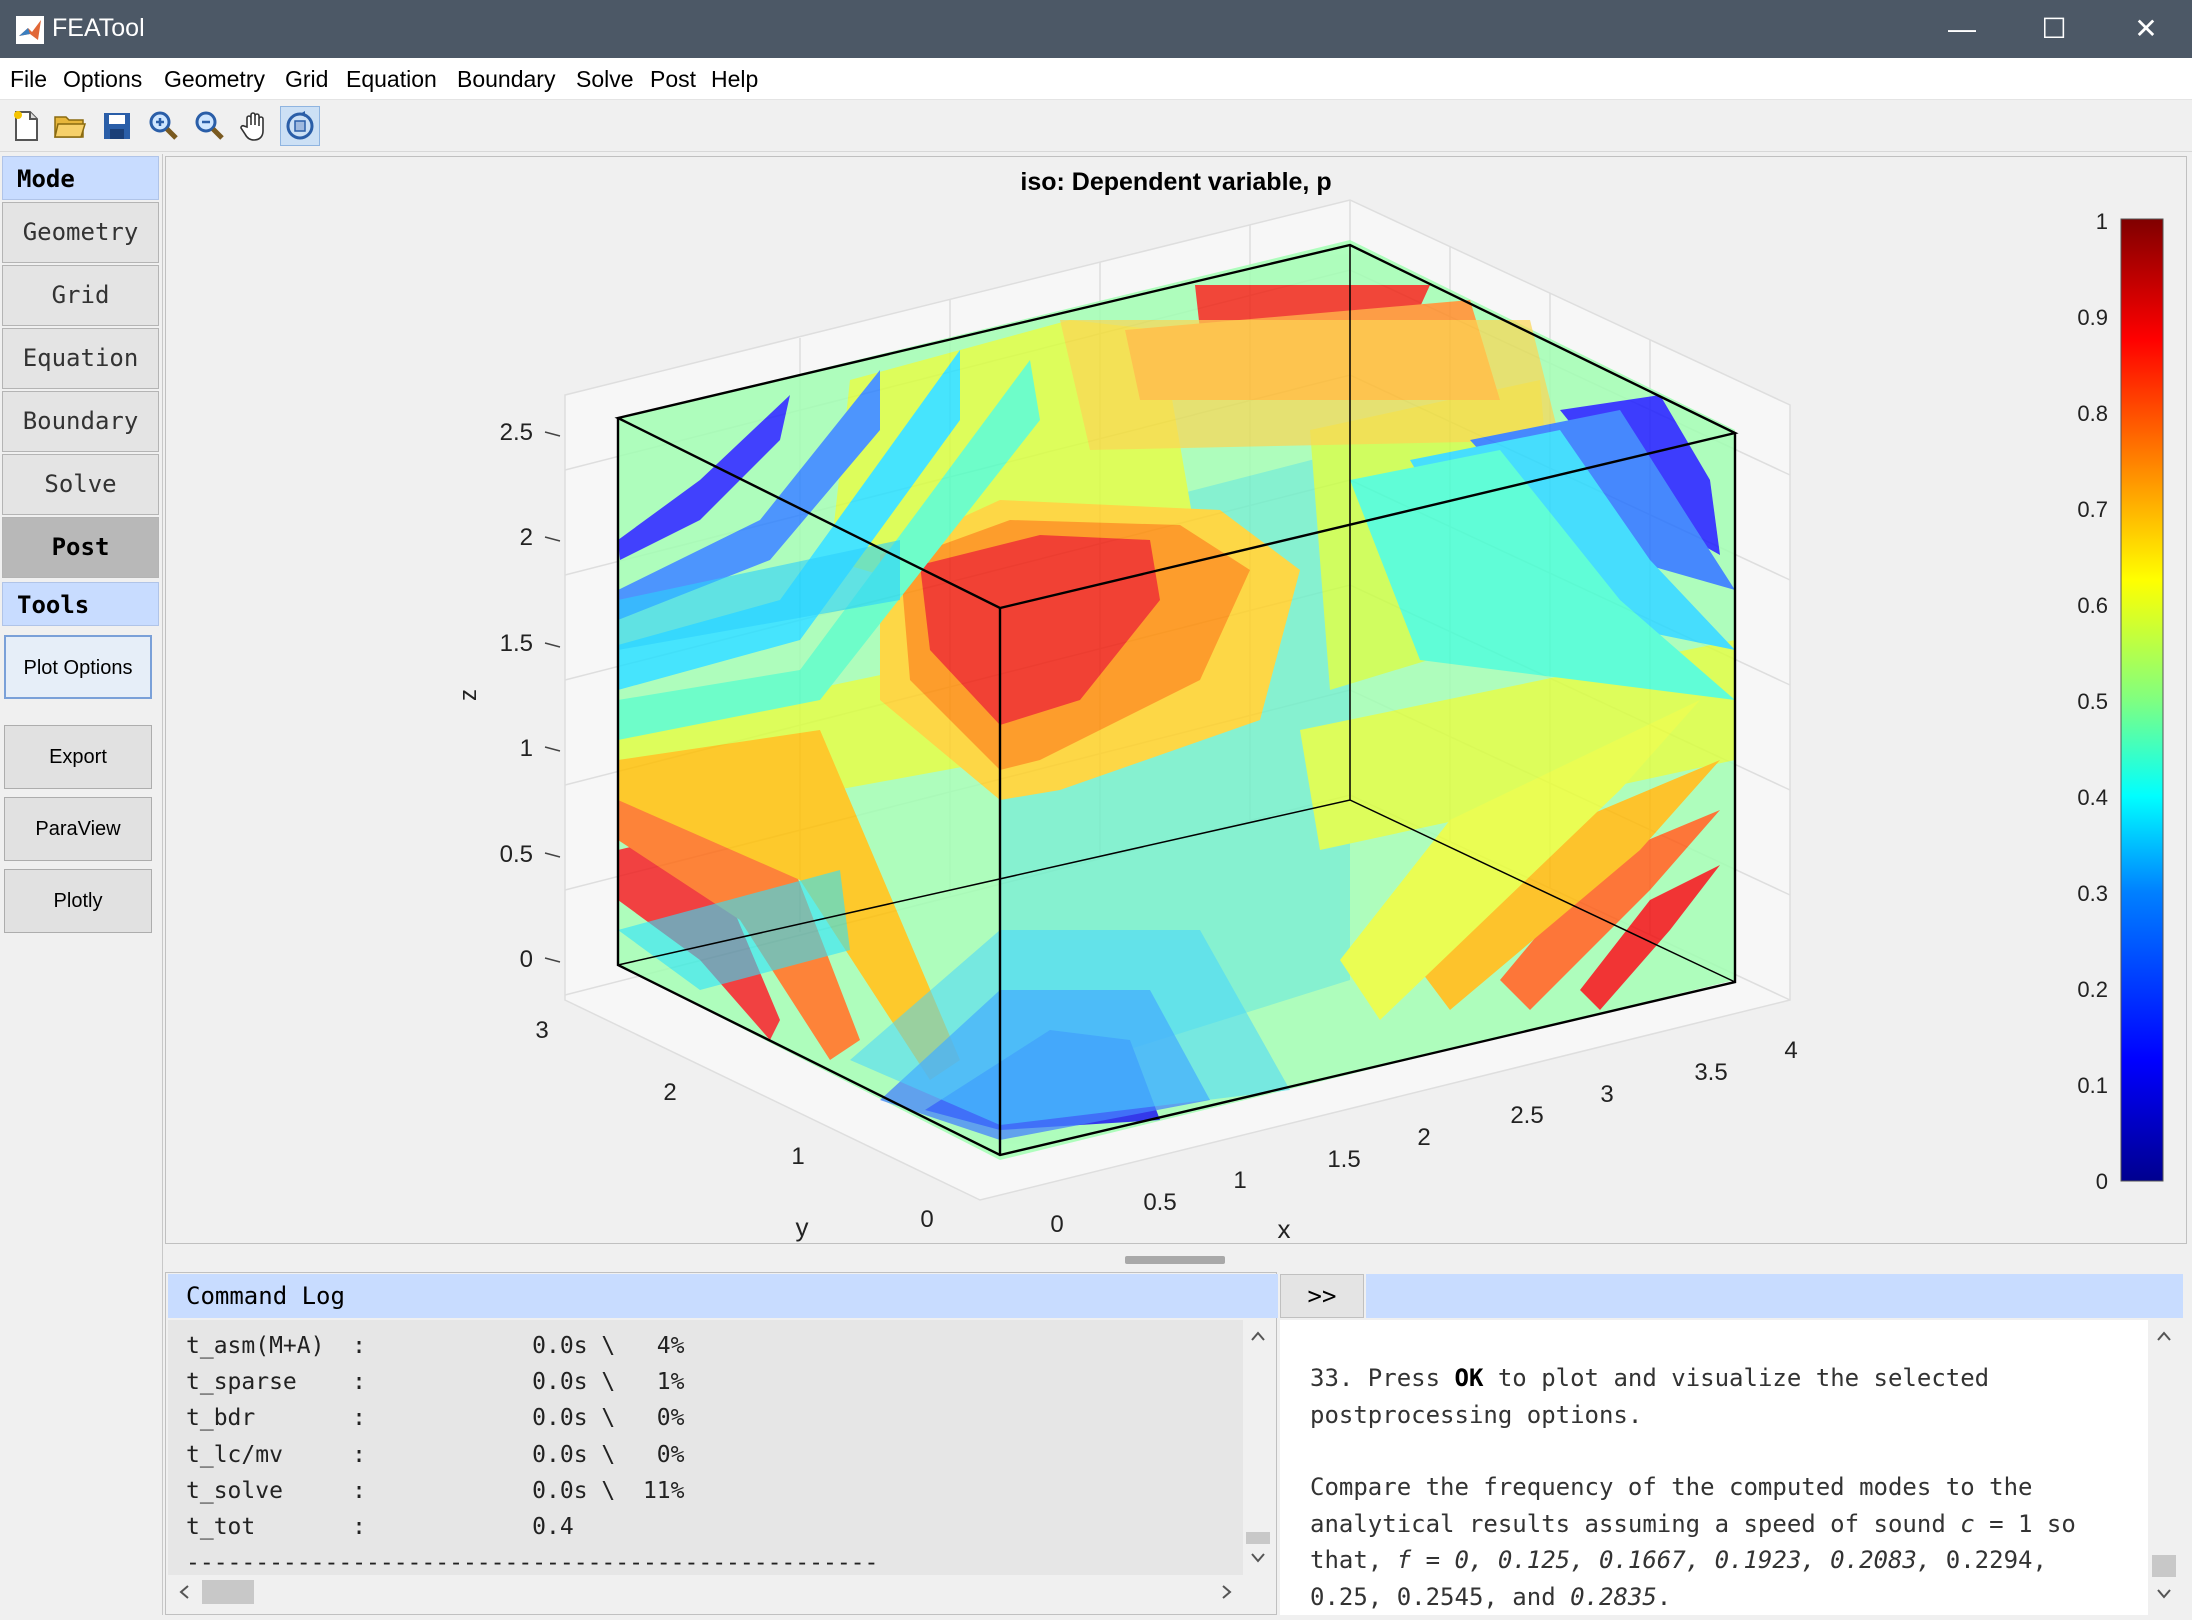  I want to click on colorbar-tick: 0.6, so click(2092, 605).